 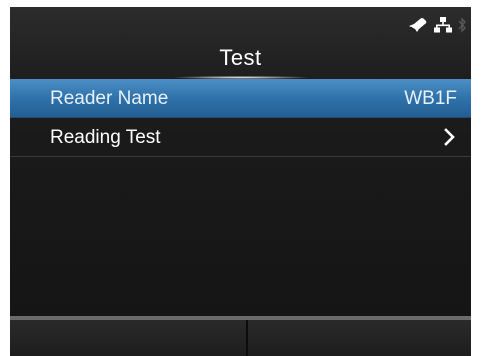 What do you see at coordinates (443, 27) in the screenshot?
I see `network-icon` at bounding box center [443, 27].